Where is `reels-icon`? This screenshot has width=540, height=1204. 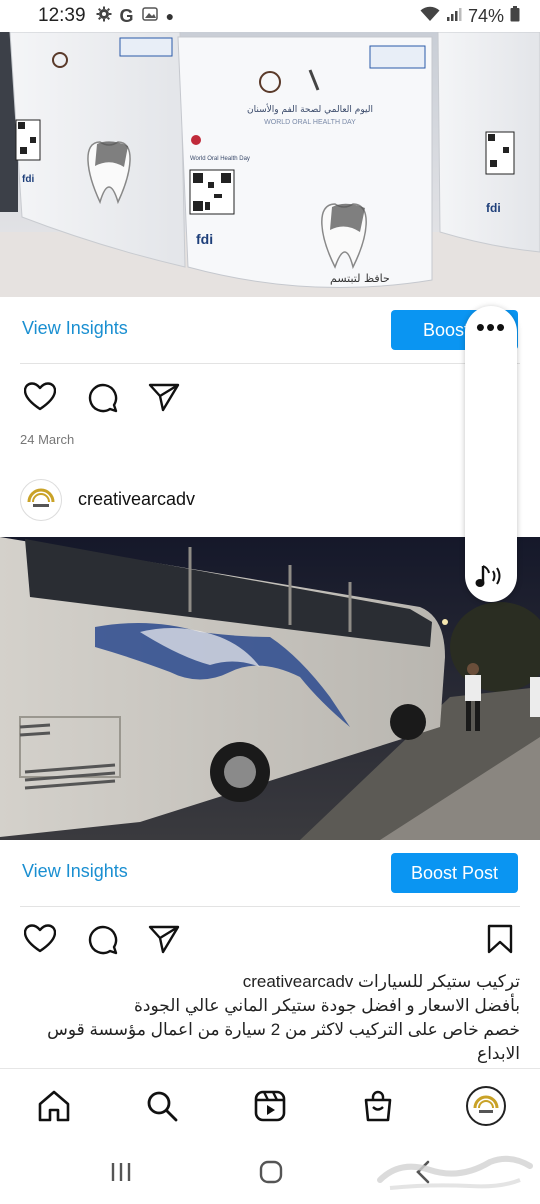
reels-icon is located at coordinates (270, 1106).